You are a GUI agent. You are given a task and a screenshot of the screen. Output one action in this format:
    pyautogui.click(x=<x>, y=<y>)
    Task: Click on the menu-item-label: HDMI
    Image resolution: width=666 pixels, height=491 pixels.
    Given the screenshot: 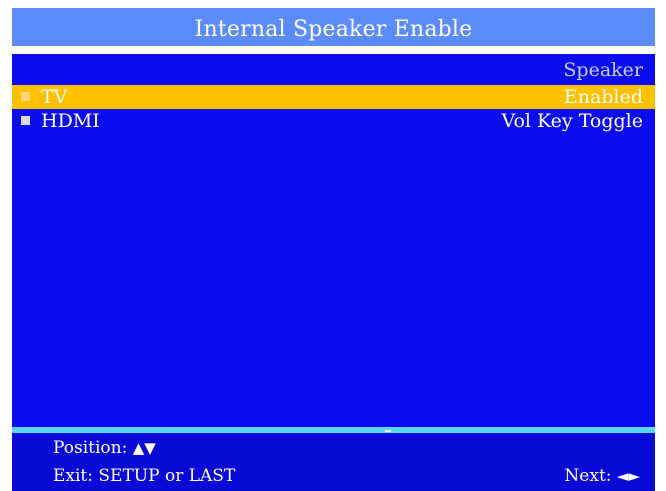 What is the action you would take?
    pyautogui.click(x=70, y=121)
    